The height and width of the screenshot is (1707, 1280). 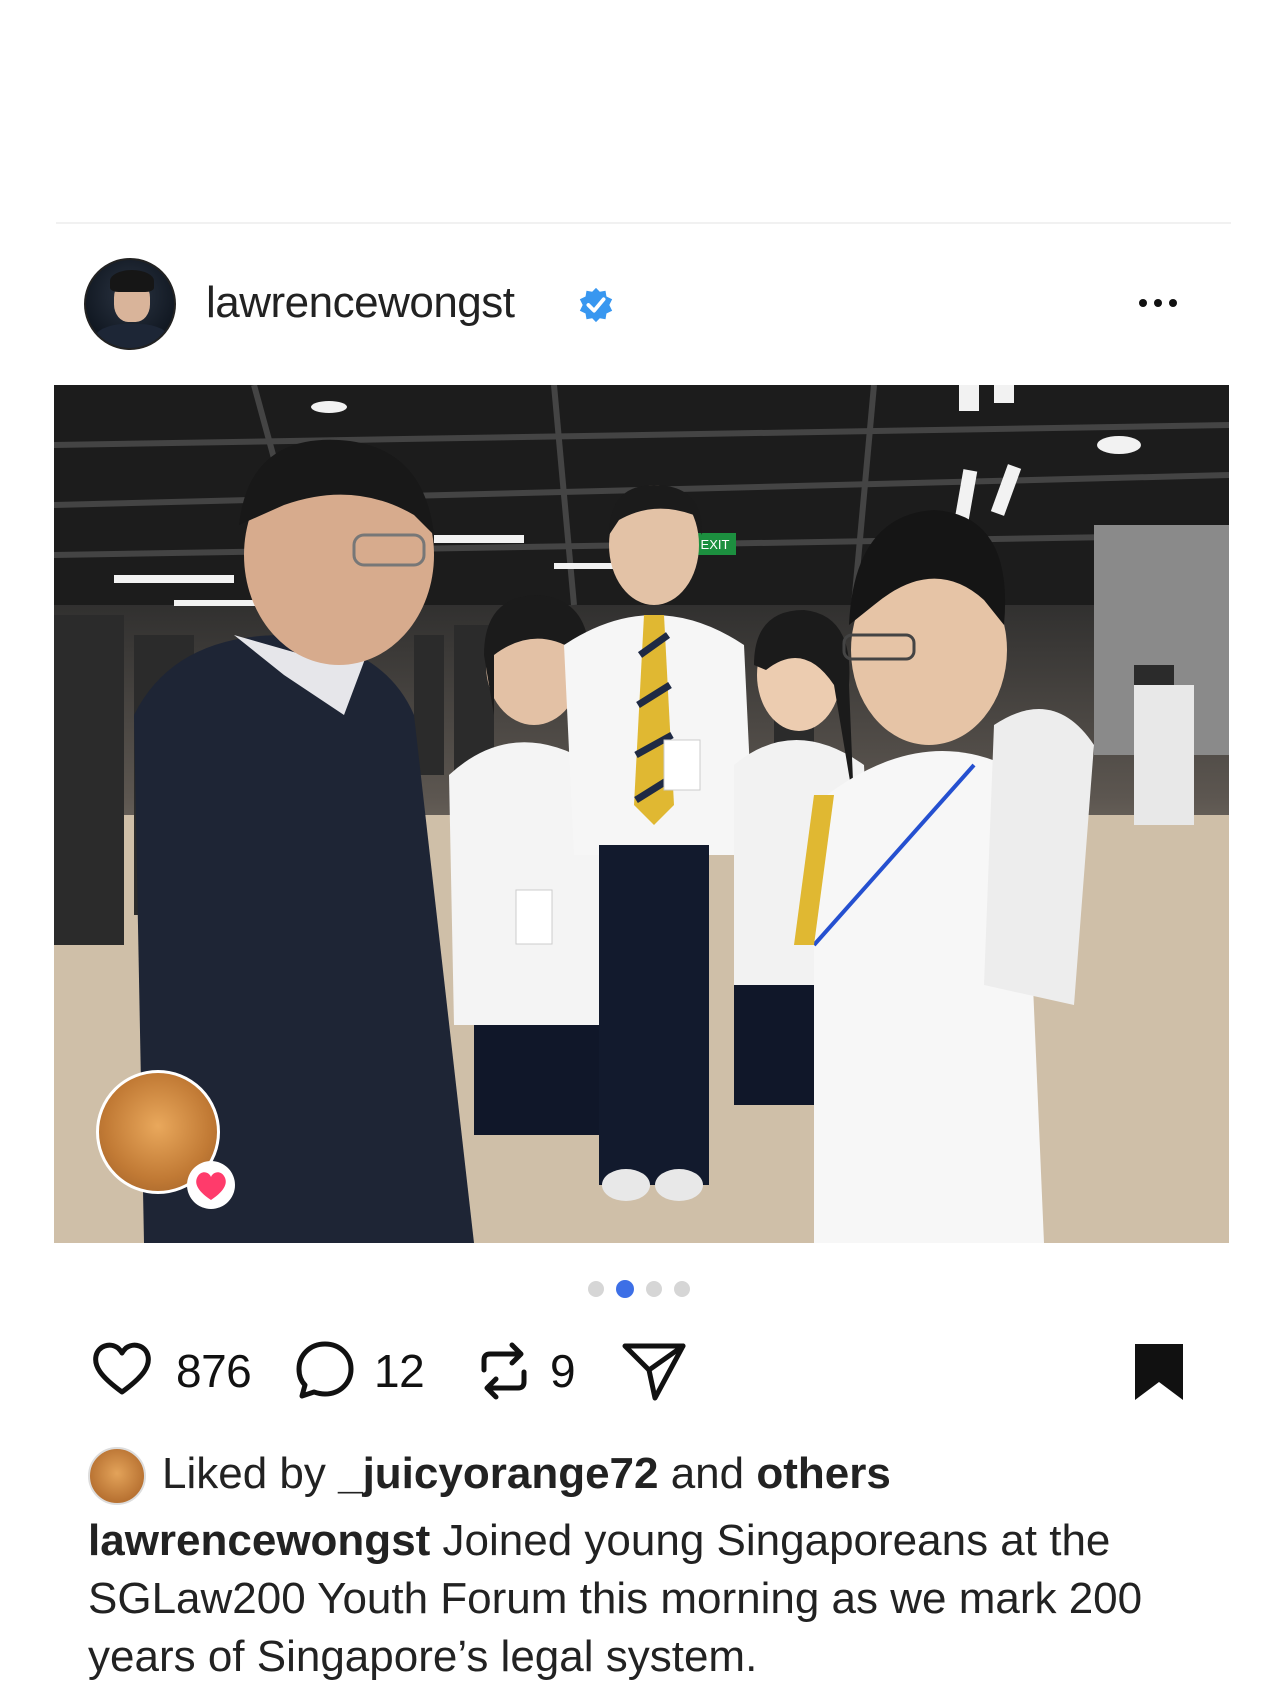 I want to click on heart-icon, so click(x=122, y=1368).